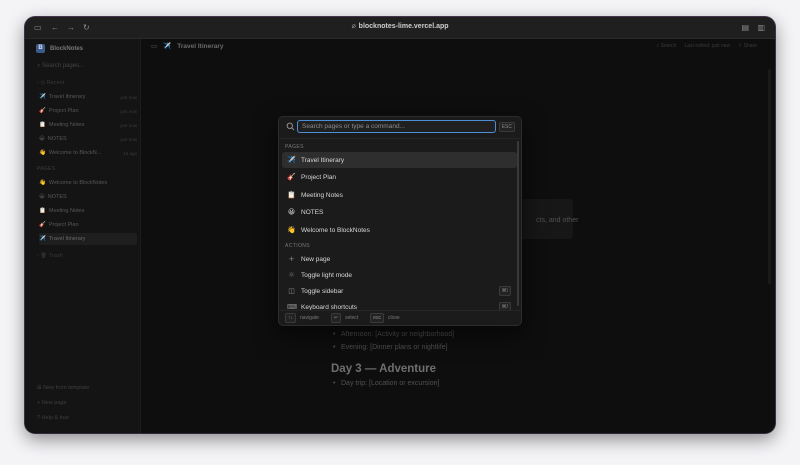 Image resolution: width=800 pixels, height=465 pixels. Describe the element at coordinates (336, 318) in the screenshot. I see `select-key-hint: ↵` at that location.